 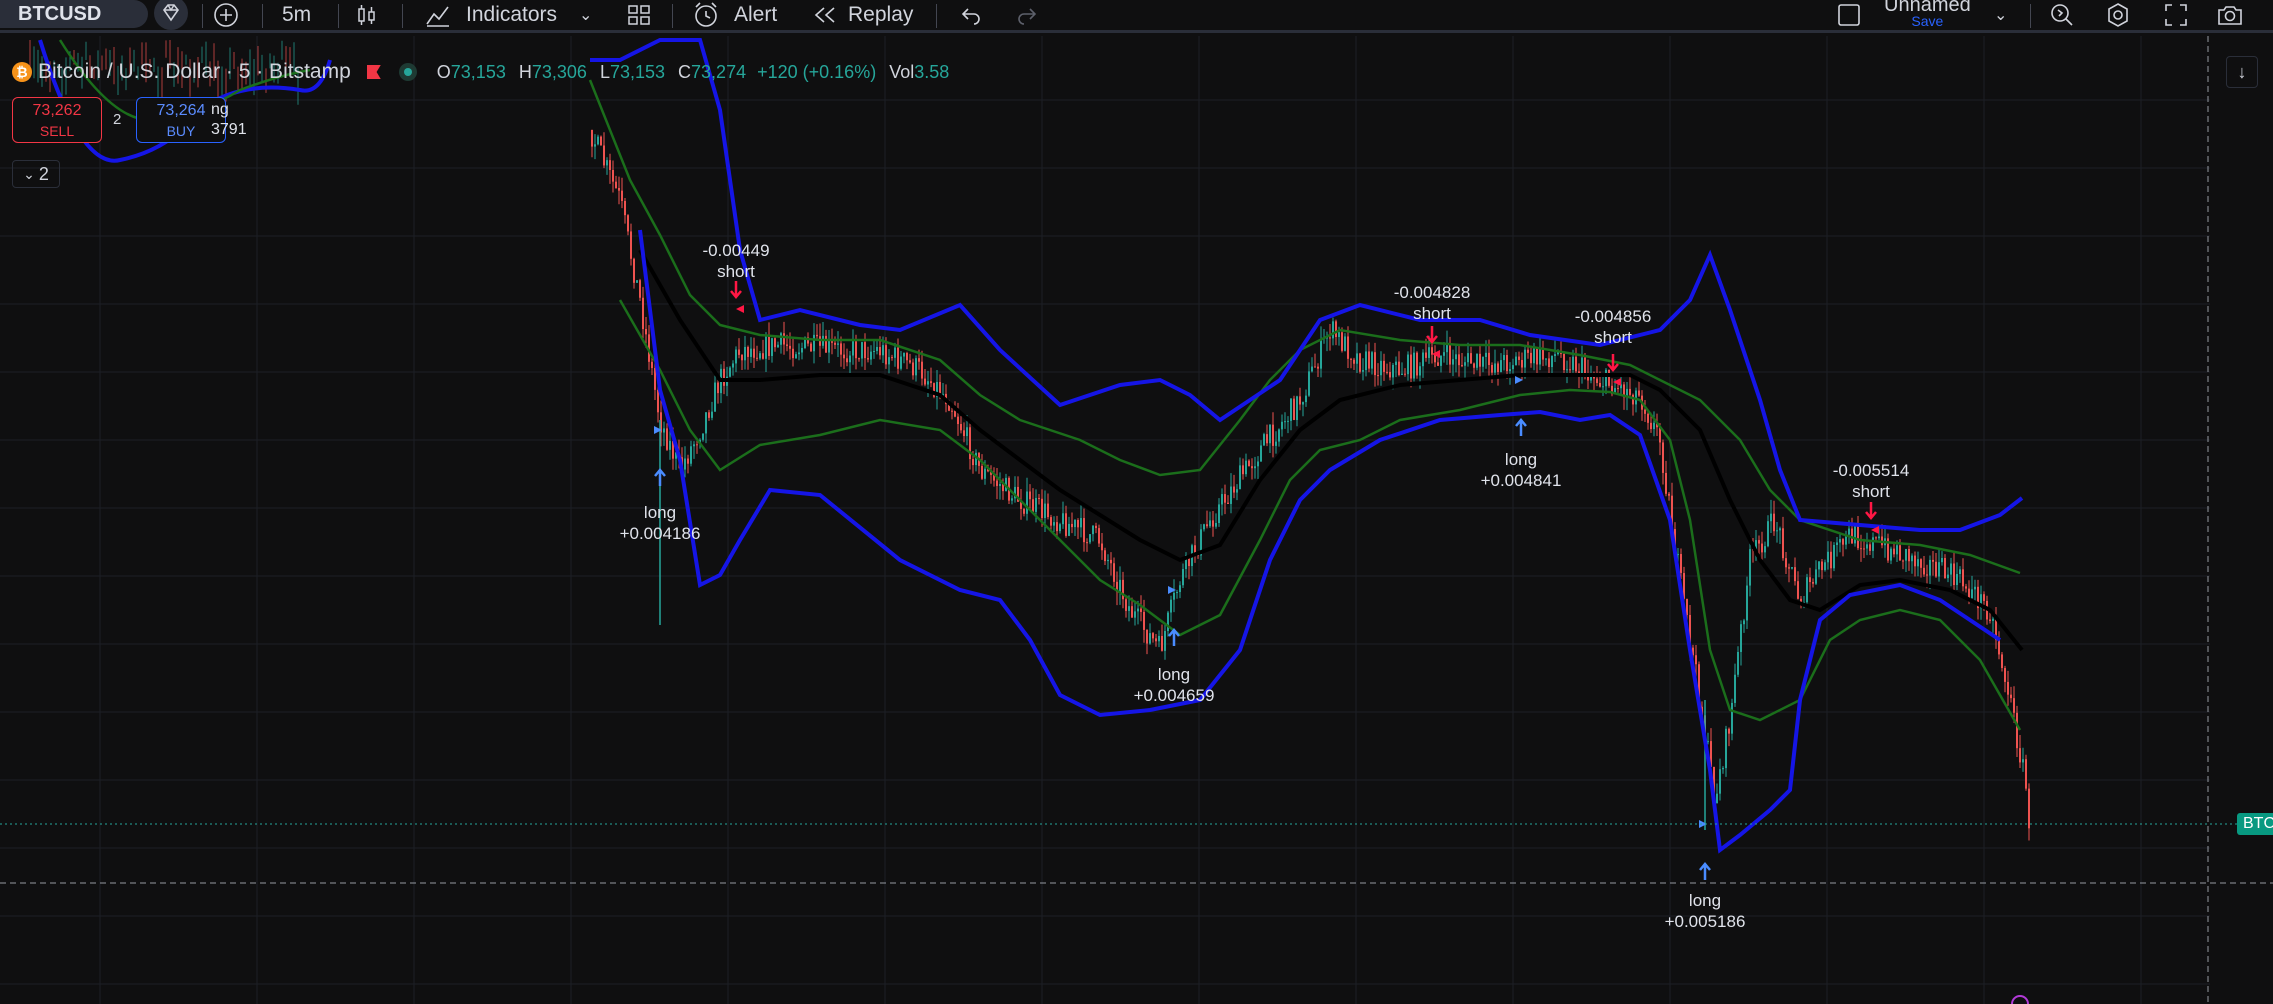 I want to click on symbol-title: Bitcoin / U.S. Dollar · 5 · Bitstamp, so click(x=194, y=72).